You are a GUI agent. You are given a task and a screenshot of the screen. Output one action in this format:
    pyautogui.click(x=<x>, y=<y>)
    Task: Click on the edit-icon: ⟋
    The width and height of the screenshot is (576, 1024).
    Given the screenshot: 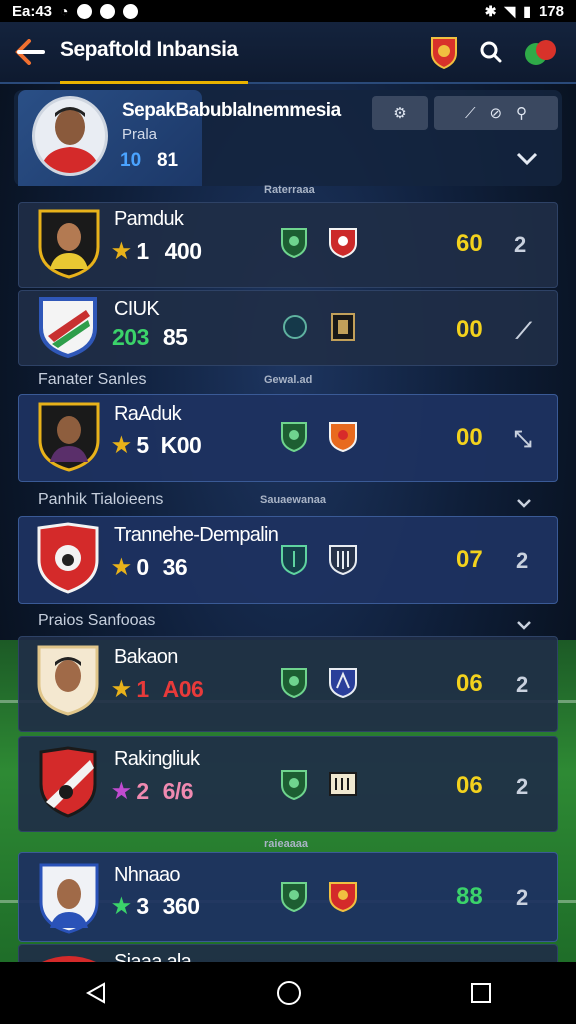 What is the action you would take?
    pyautogui.click(x=470, y=113)
    